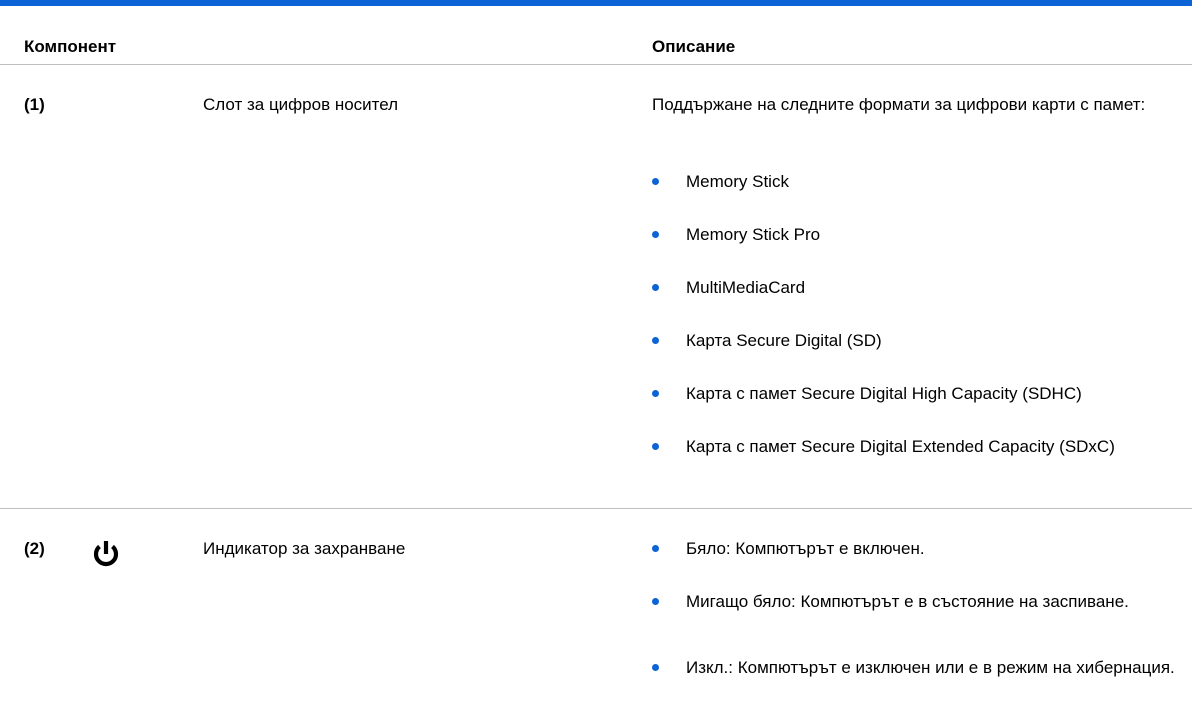 This screenshot has width=1192, height=713. What do you see at coordinates (106, 554) in the screenshot?
I see `power-icon` at bounding box center [106, 554].